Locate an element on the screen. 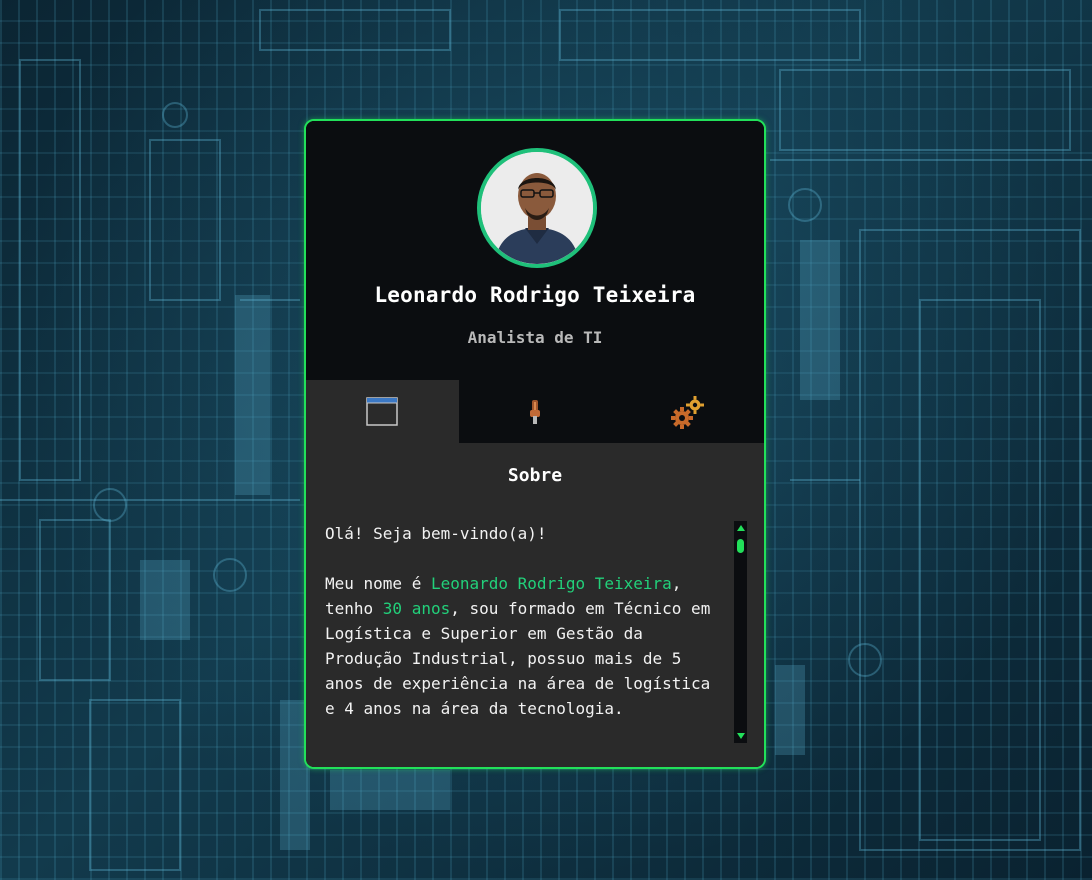 Image resolution: width=1092 pixels, height=880 pixels. avatar is located at coordinates (537, 208).